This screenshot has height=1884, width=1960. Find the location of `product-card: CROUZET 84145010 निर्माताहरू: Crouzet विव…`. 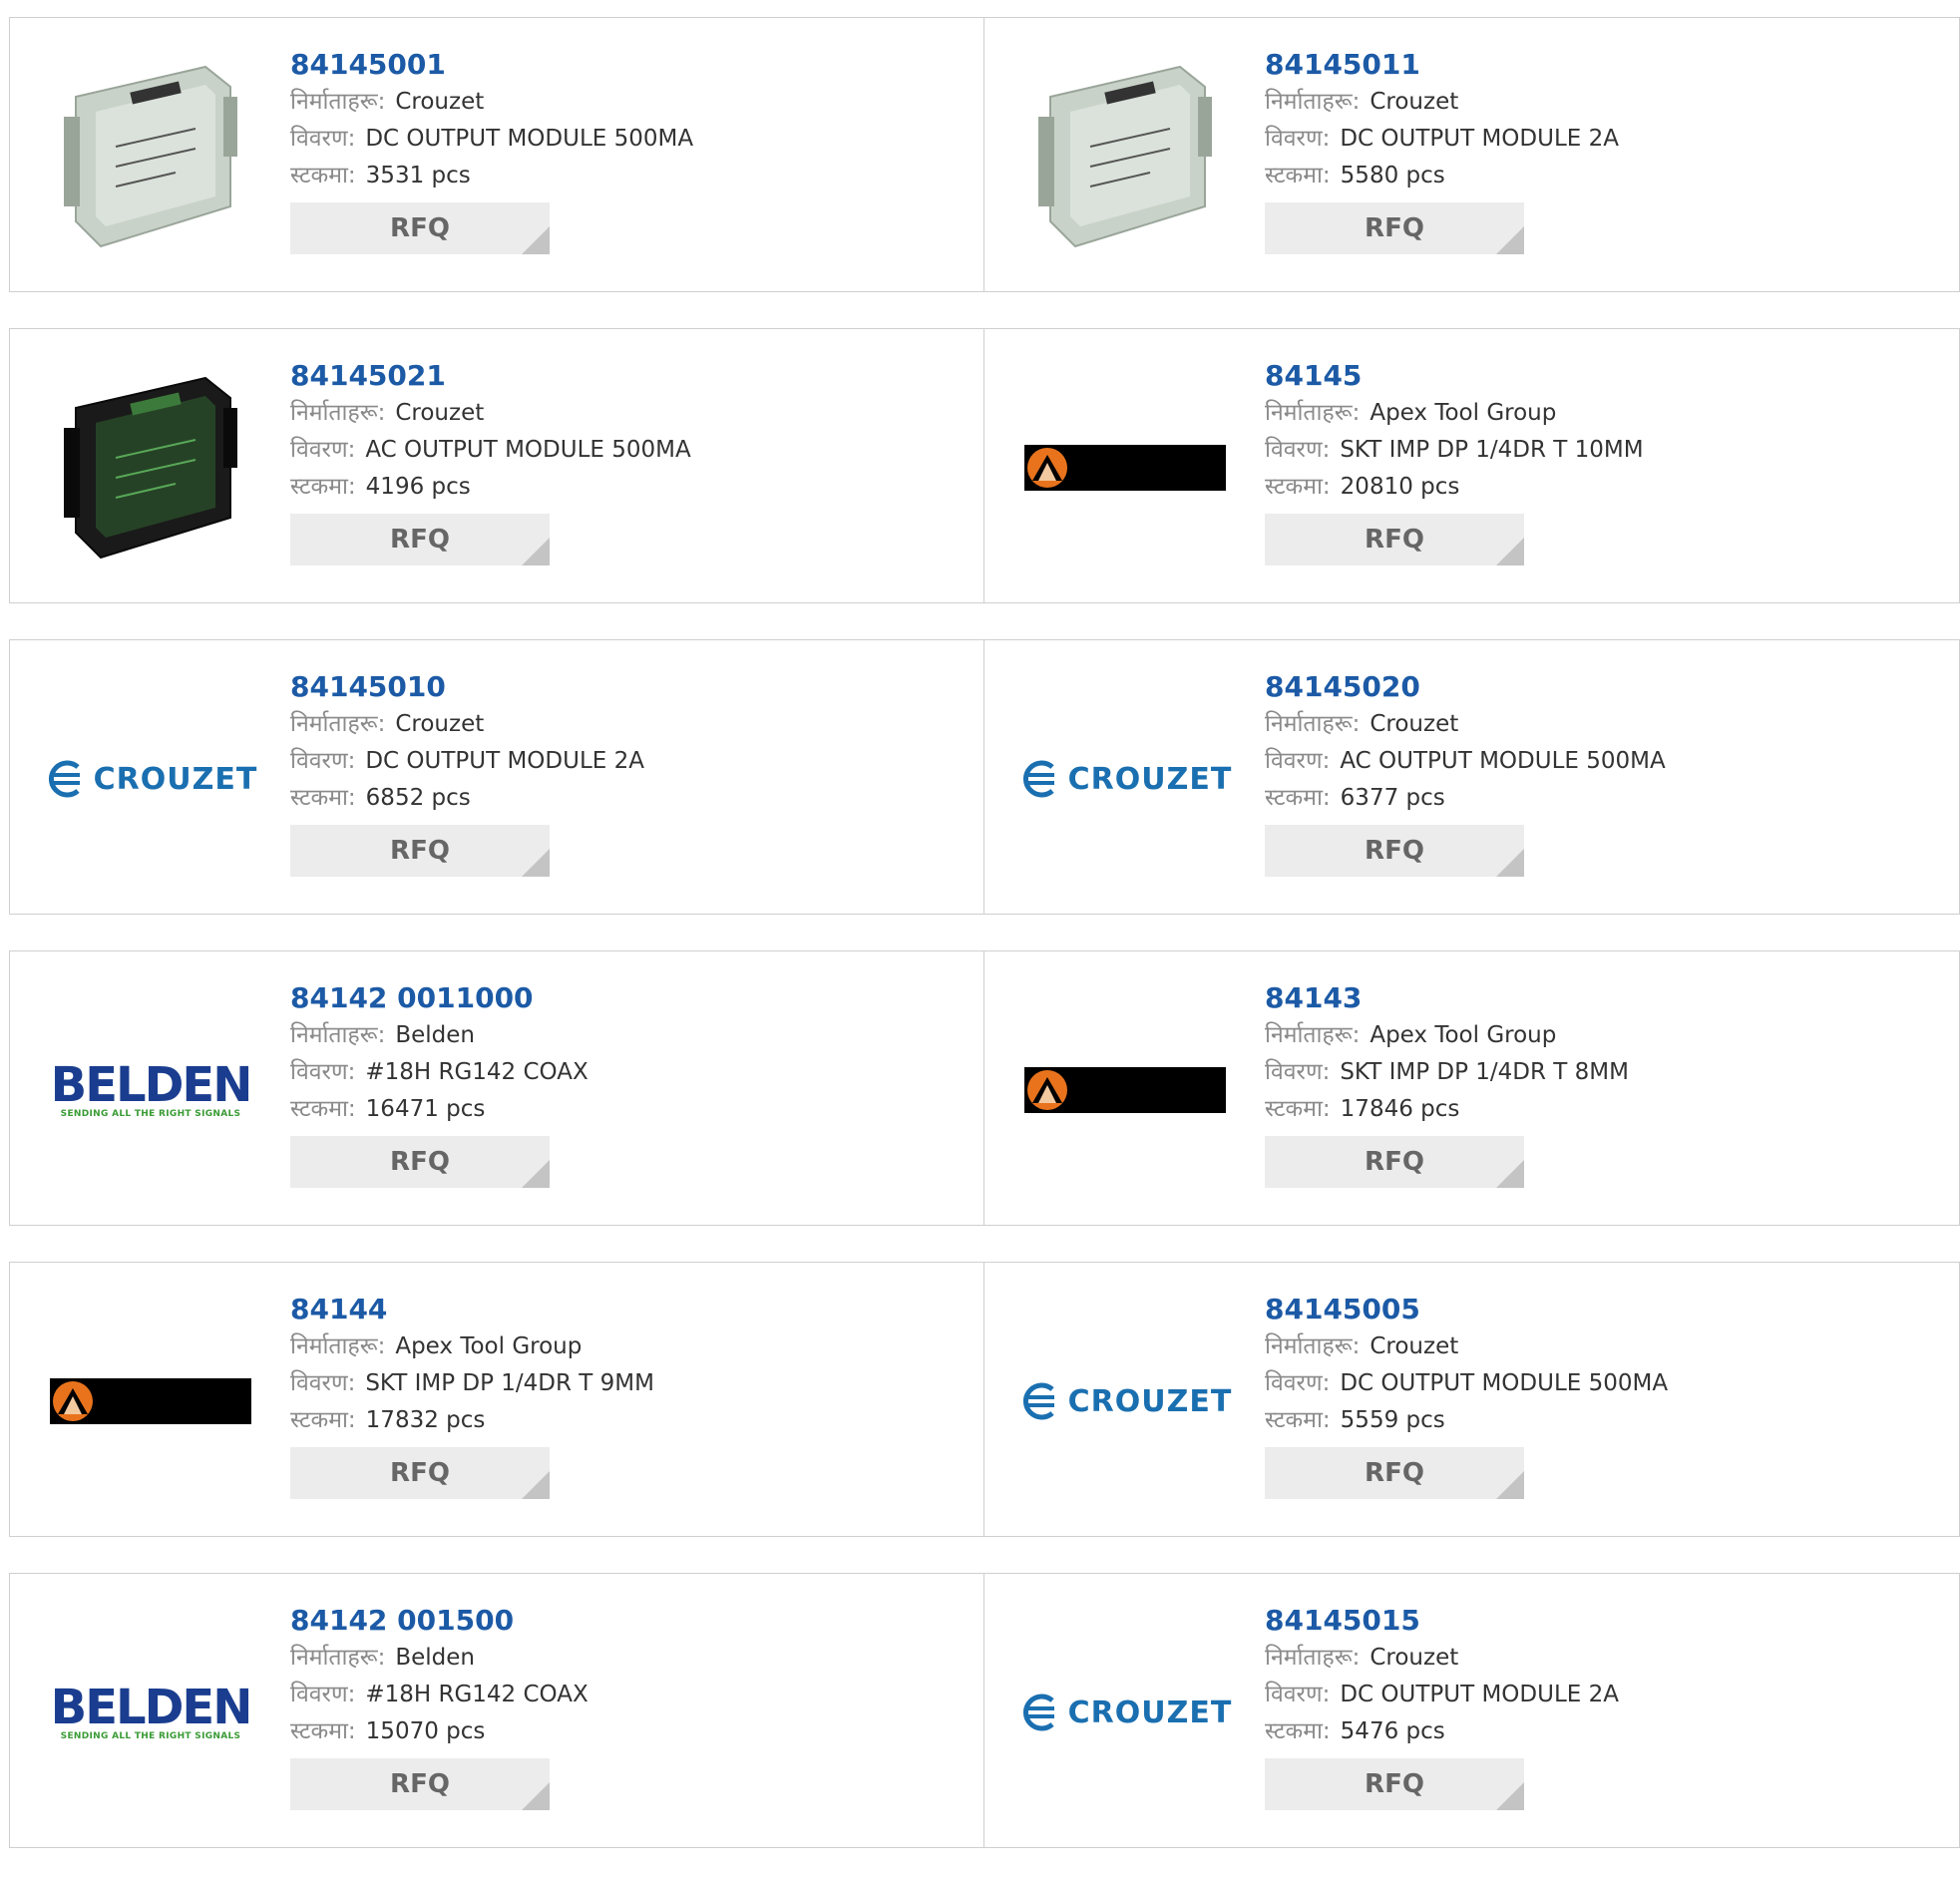

product-card: CROUZET 84145010 निर्माताहरू: Crouzet विव… is located at coordinates (497, 777).